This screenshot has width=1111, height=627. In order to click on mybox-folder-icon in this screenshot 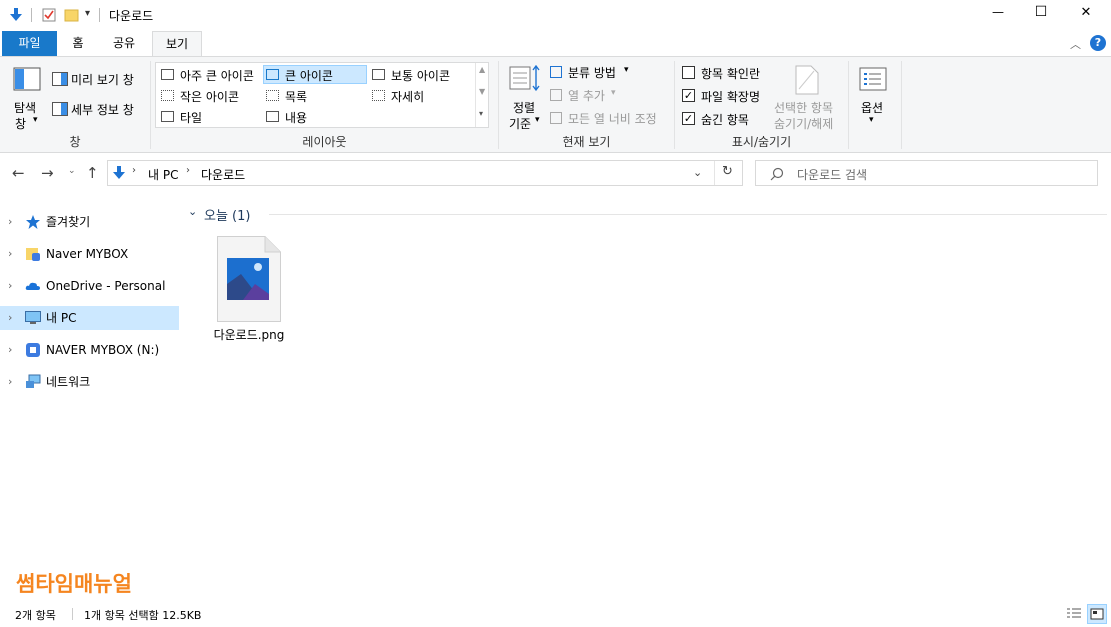, I will do `click(33, 254)`.